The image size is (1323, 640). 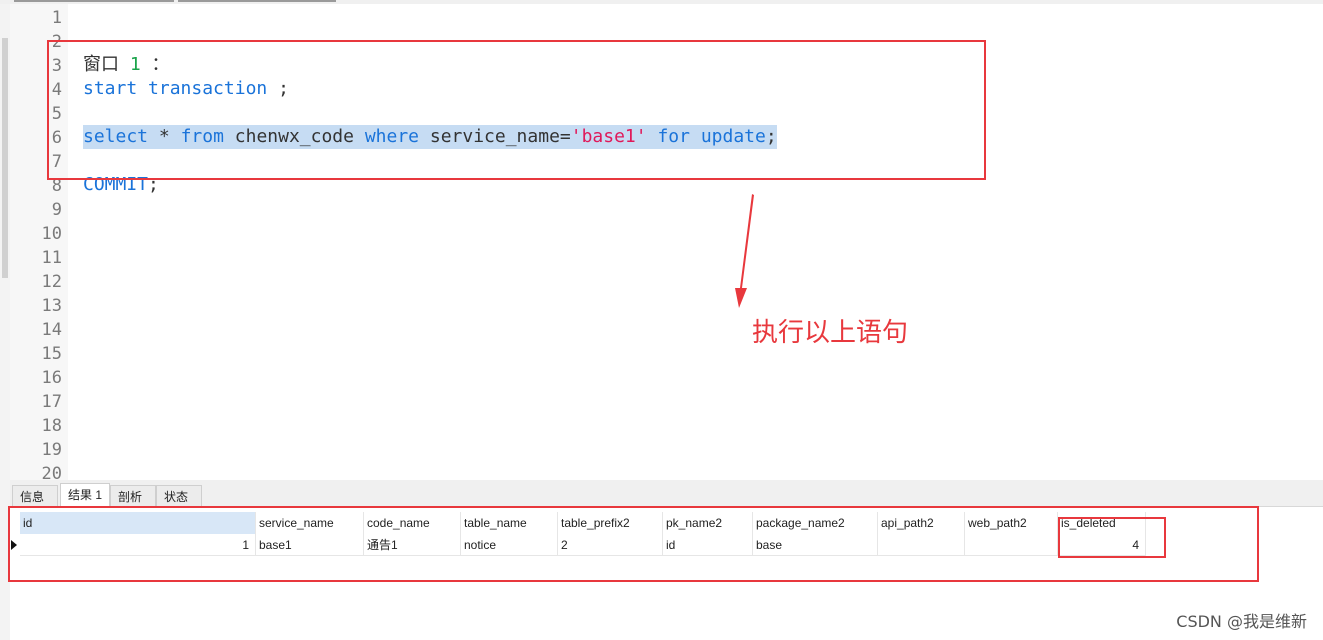 I want to click on line-number: 18, so click(x=51, y=426).